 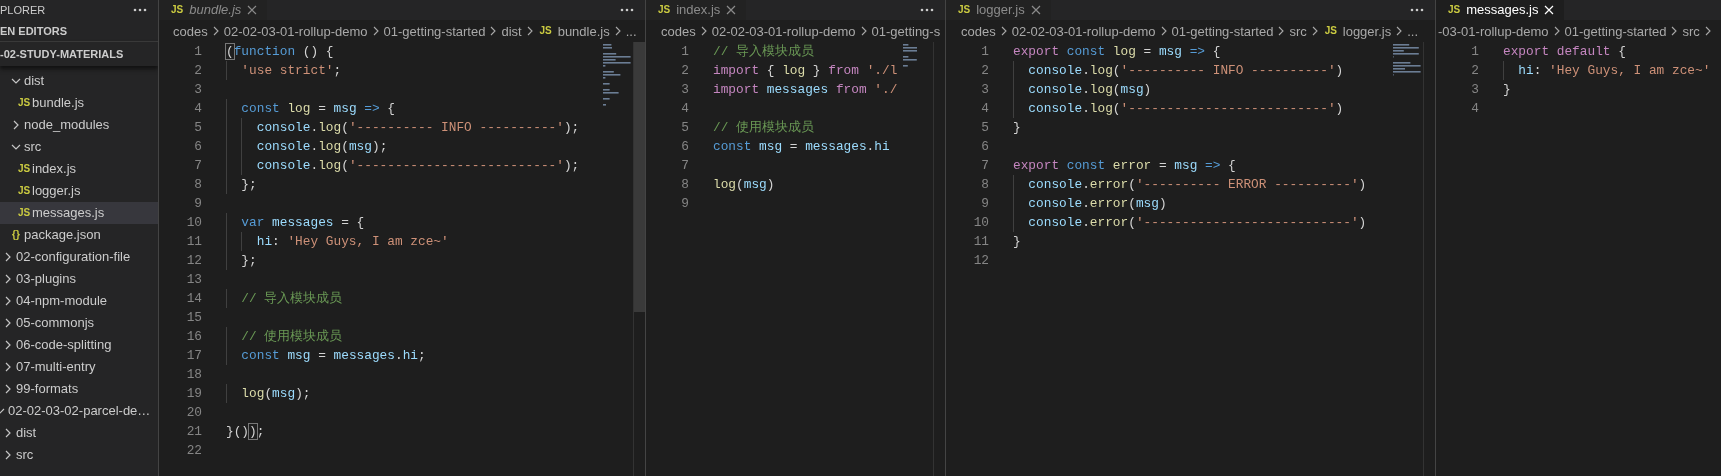 I want to click on code-line: console.log(msg);, so click(x=322, y=147).